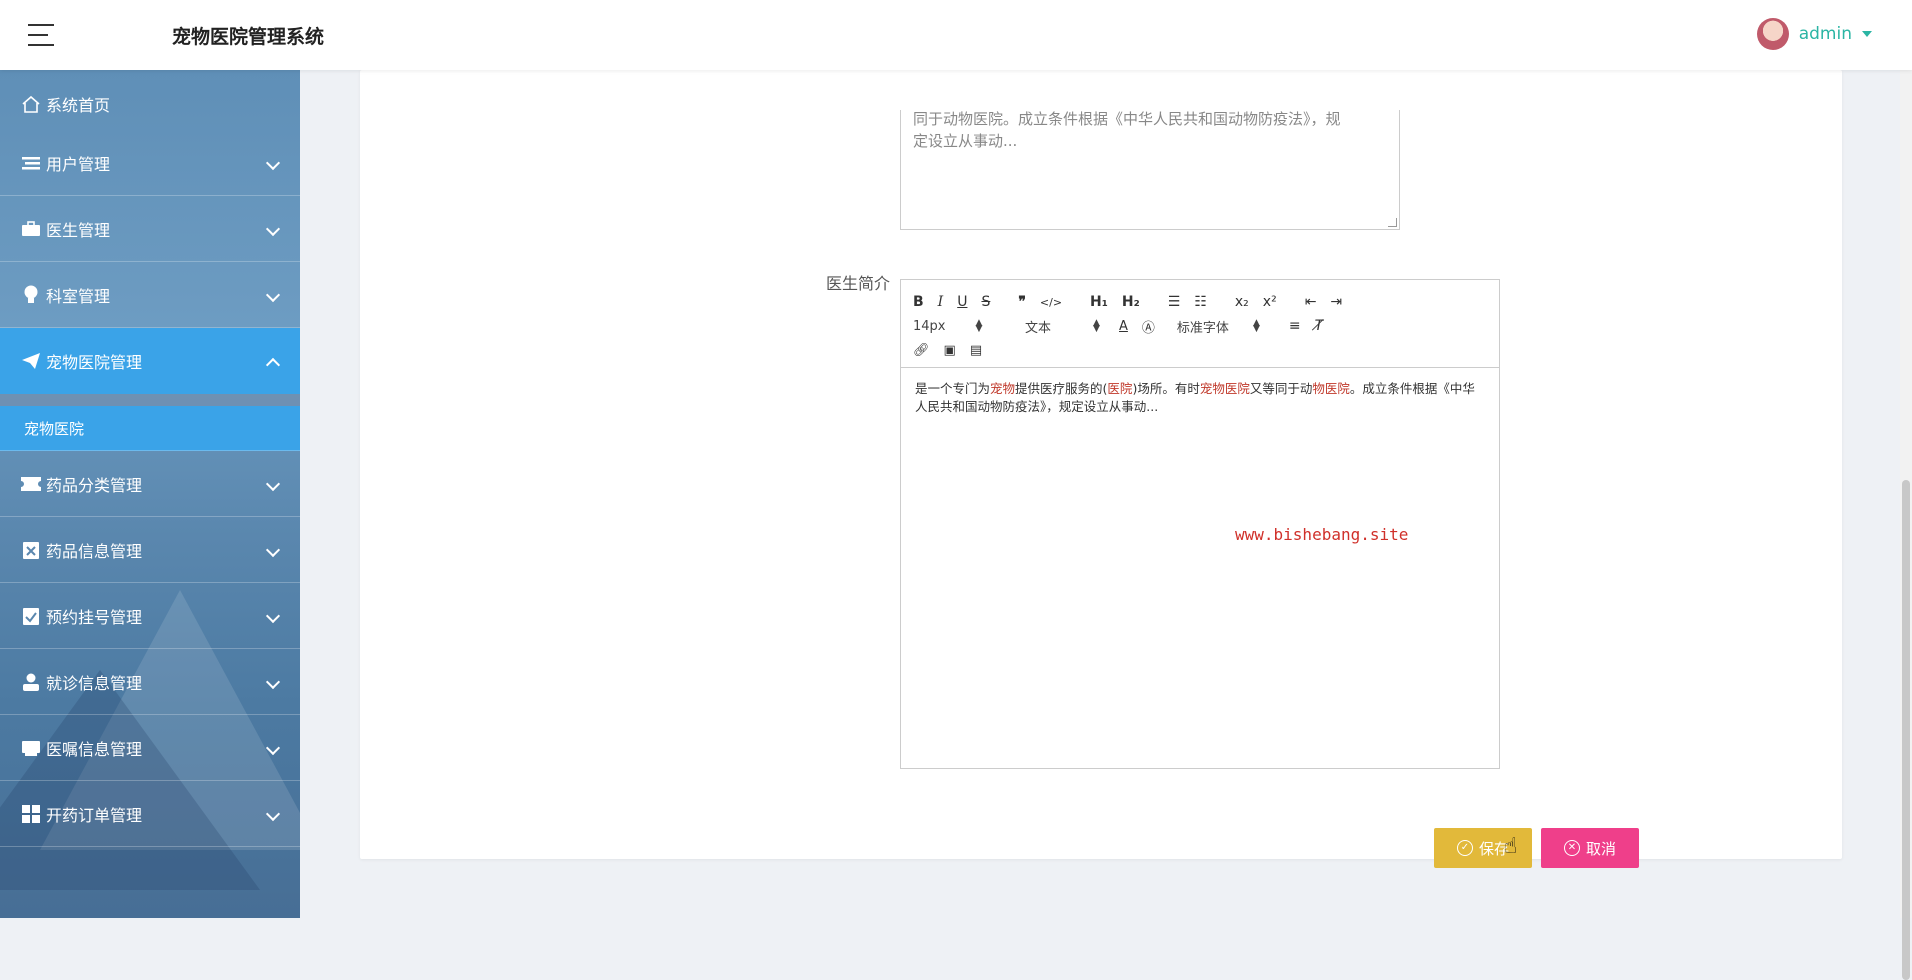 The width and height of the screenshot is (1912, 980). Describe the element at coordinates (1123, 326) in the screenshot. I see `font-color-icon: A` at that location.